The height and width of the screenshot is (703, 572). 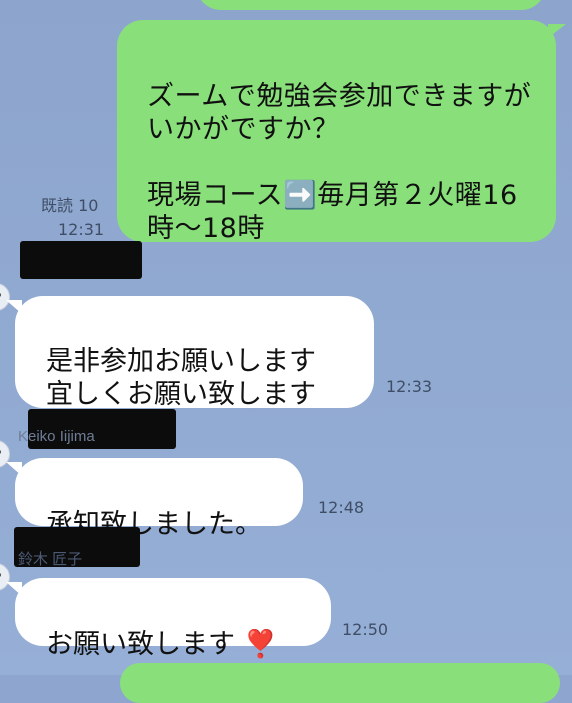 What do you see at coordinates (365, 629) in the screenshot?
I see `message-timestamp: 12:50` at bounding box center [365, 629].